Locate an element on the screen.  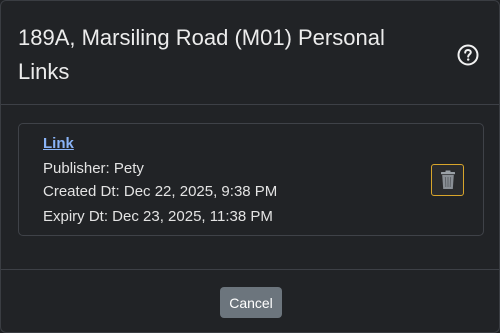
delete-link-button is located at coordinates (447, 180).